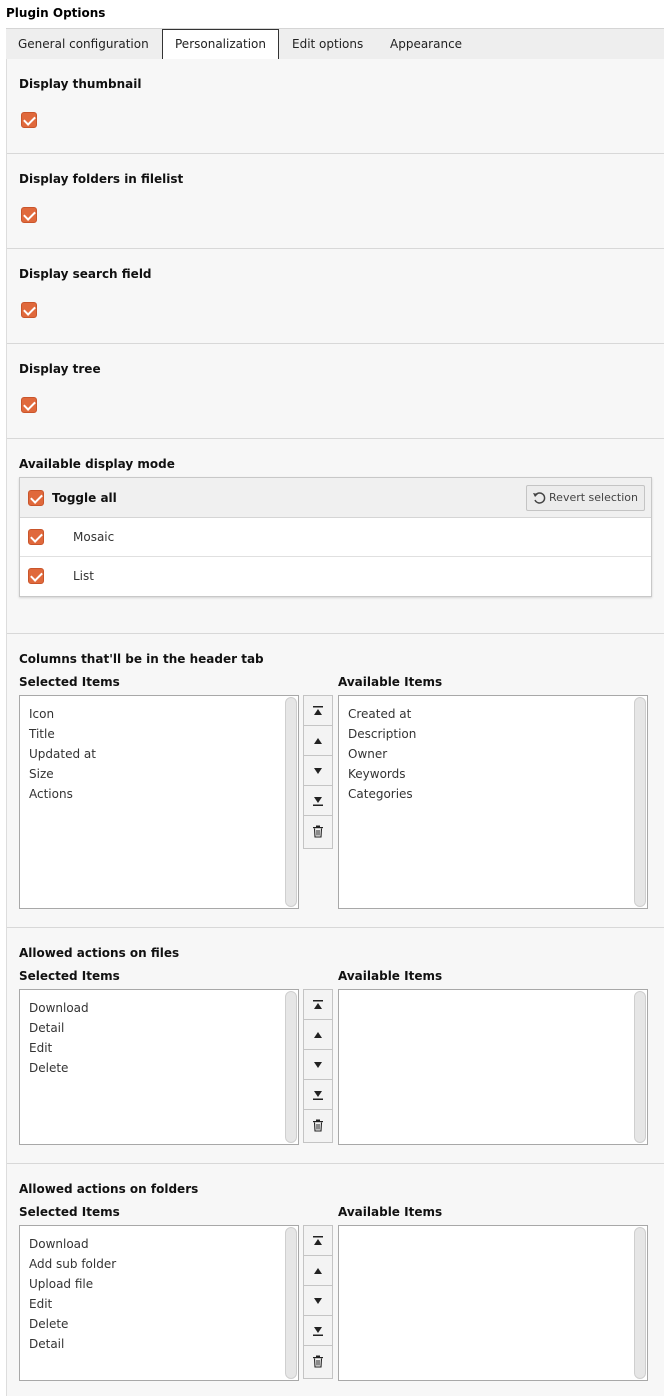 Image resolution: width=664 pixels, height=1396 pixels. What do you see at coordinates (493, 794) in the screenshot?
I see `list-item: Categories` at bounding box center [493, 794].